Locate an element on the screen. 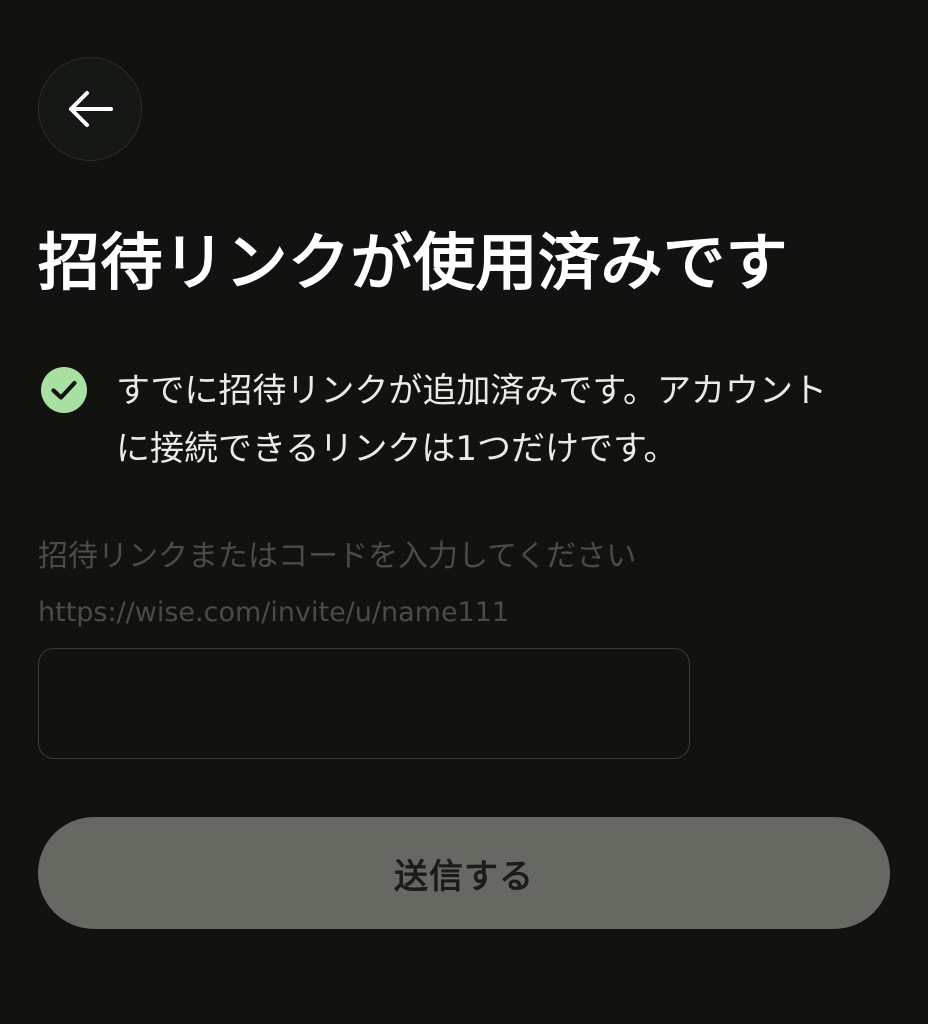 This screenshot has height=1024, width=928. invite-input-label: 招待リンクまたはコードを入力してください is located at coordinates (337, 556).